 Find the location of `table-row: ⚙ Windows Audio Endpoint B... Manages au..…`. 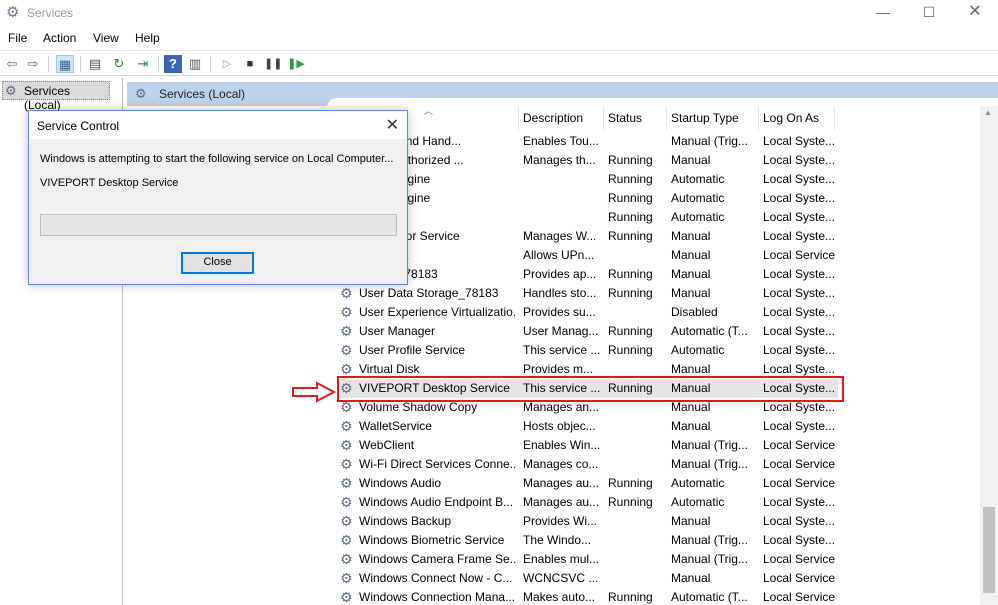

table-row: ⚙ Windows Audio Endpoint B... Manages au..… is located at coordinates (587, 502).